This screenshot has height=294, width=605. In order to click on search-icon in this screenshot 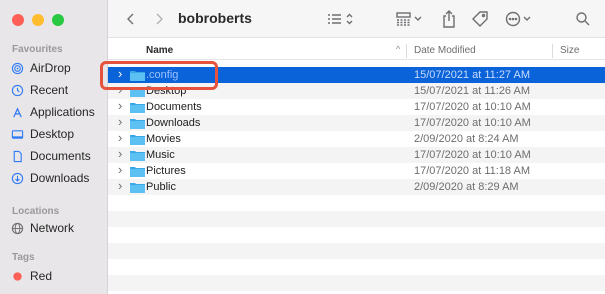, I will do `click(583, 19)`.